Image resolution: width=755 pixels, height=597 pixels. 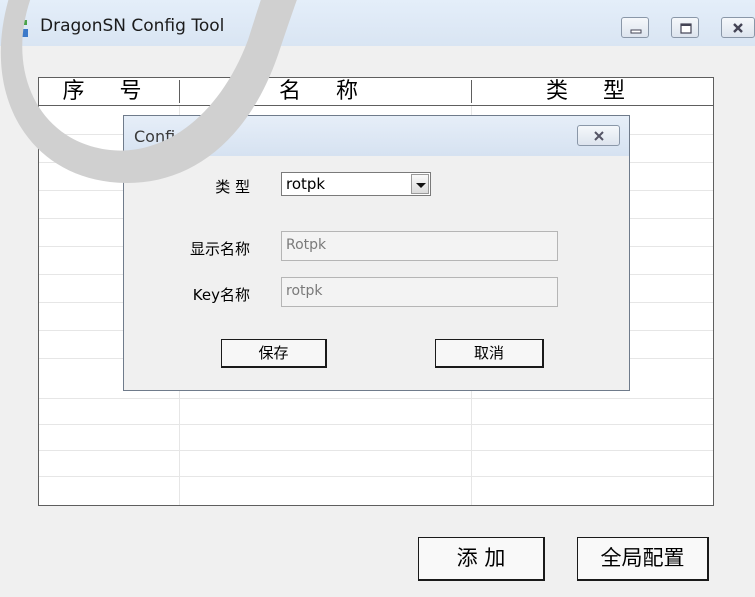 What do you see at coordinates (132, 26) in the screenshot?
I see `window-title: DragonSN Config Tool` at bounding box center [132, 26].